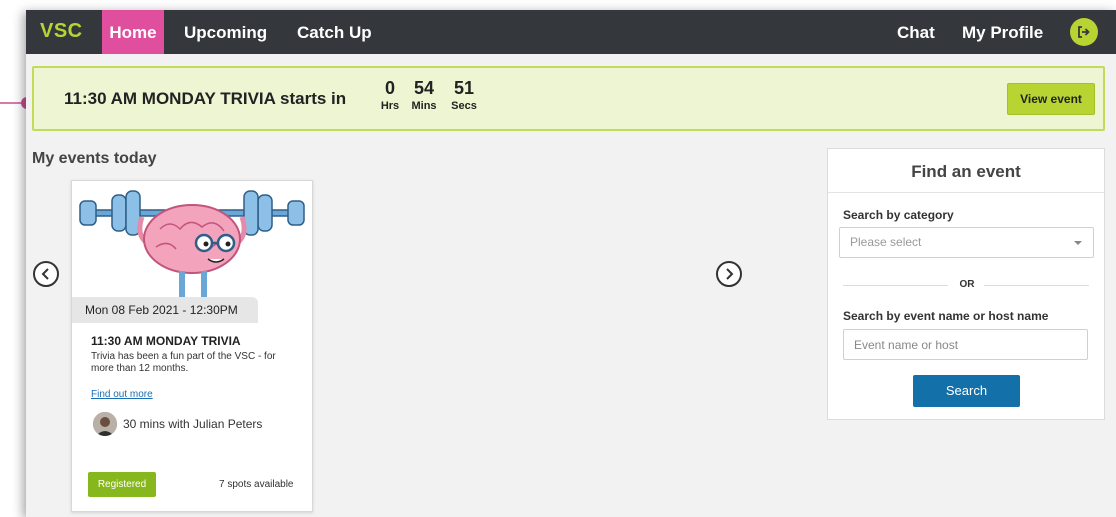  I want to click on my-events-heading: My events today, so click(94, 158).